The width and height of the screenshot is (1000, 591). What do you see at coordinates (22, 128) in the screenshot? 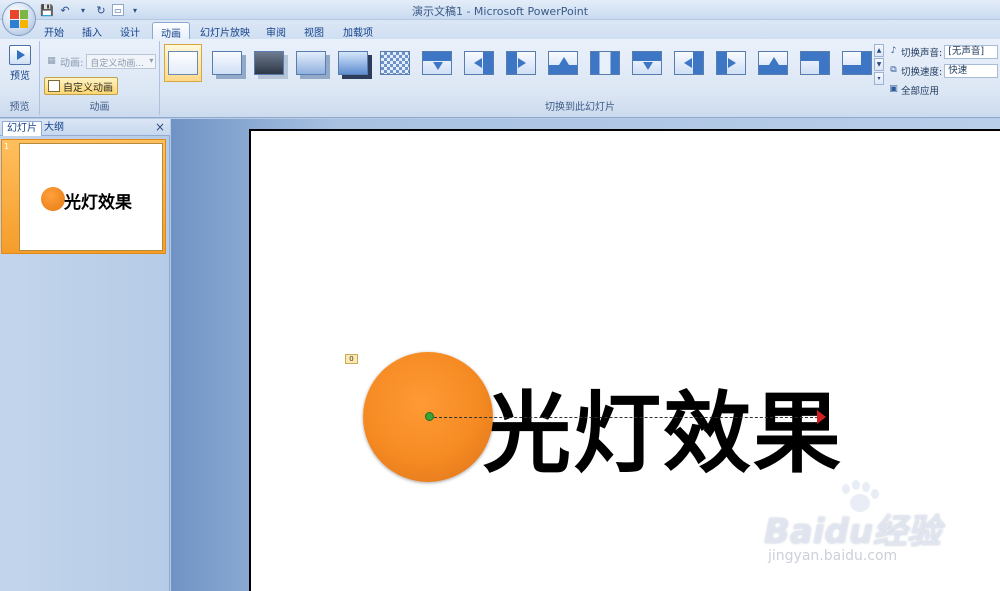
I see `tab-slides: 幻灯片` at bounding box center [22, 128].